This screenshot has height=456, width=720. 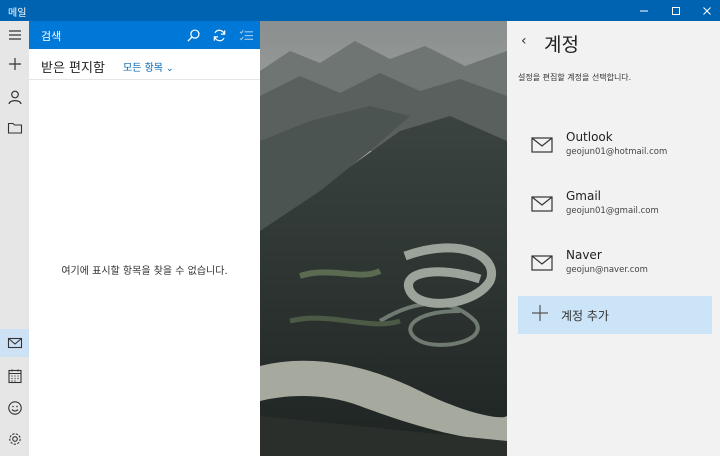 I want to click on calendar-icon, so click(x=14, y=376).